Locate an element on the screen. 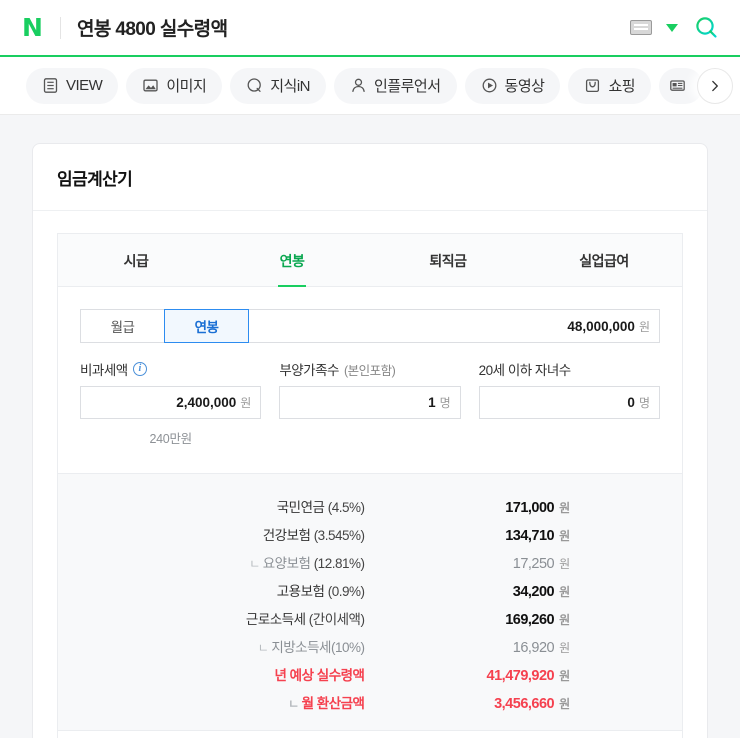 This screenshot has height=738, width=740. result-value: 3,456,660 is located at coordinates (524, 704).